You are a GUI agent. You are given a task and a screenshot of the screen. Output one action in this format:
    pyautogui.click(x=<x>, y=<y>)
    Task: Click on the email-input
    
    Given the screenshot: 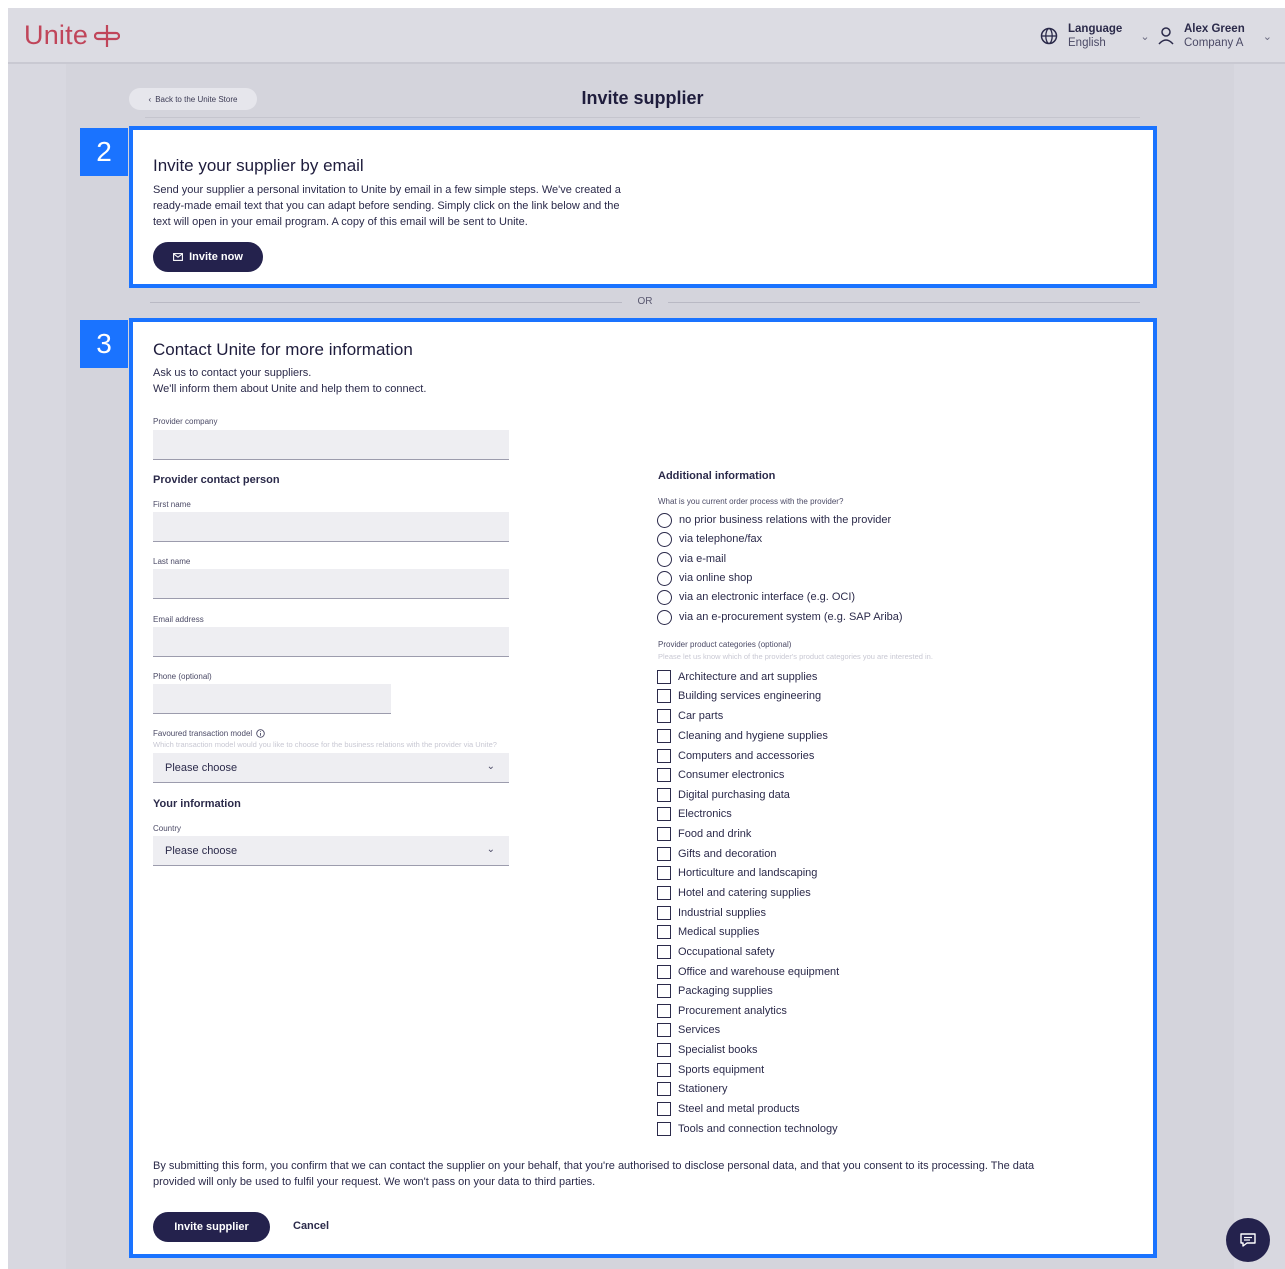 What is the action you would take?
    pyautogui.click(x=331, y=642)
    